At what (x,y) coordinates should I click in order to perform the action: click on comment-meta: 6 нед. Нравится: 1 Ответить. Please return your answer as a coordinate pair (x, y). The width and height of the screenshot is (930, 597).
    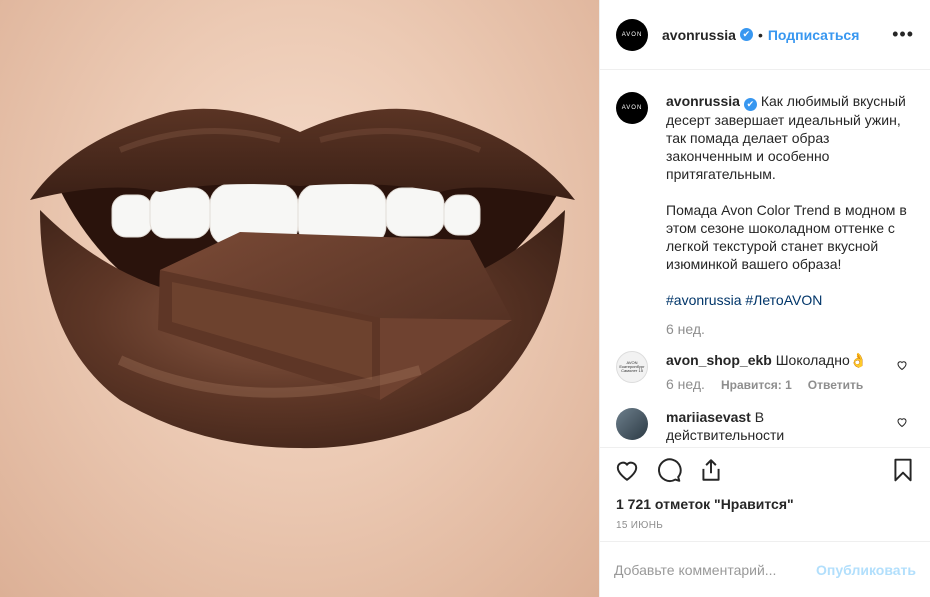
    Looking at the image, I should click on (771, 384).